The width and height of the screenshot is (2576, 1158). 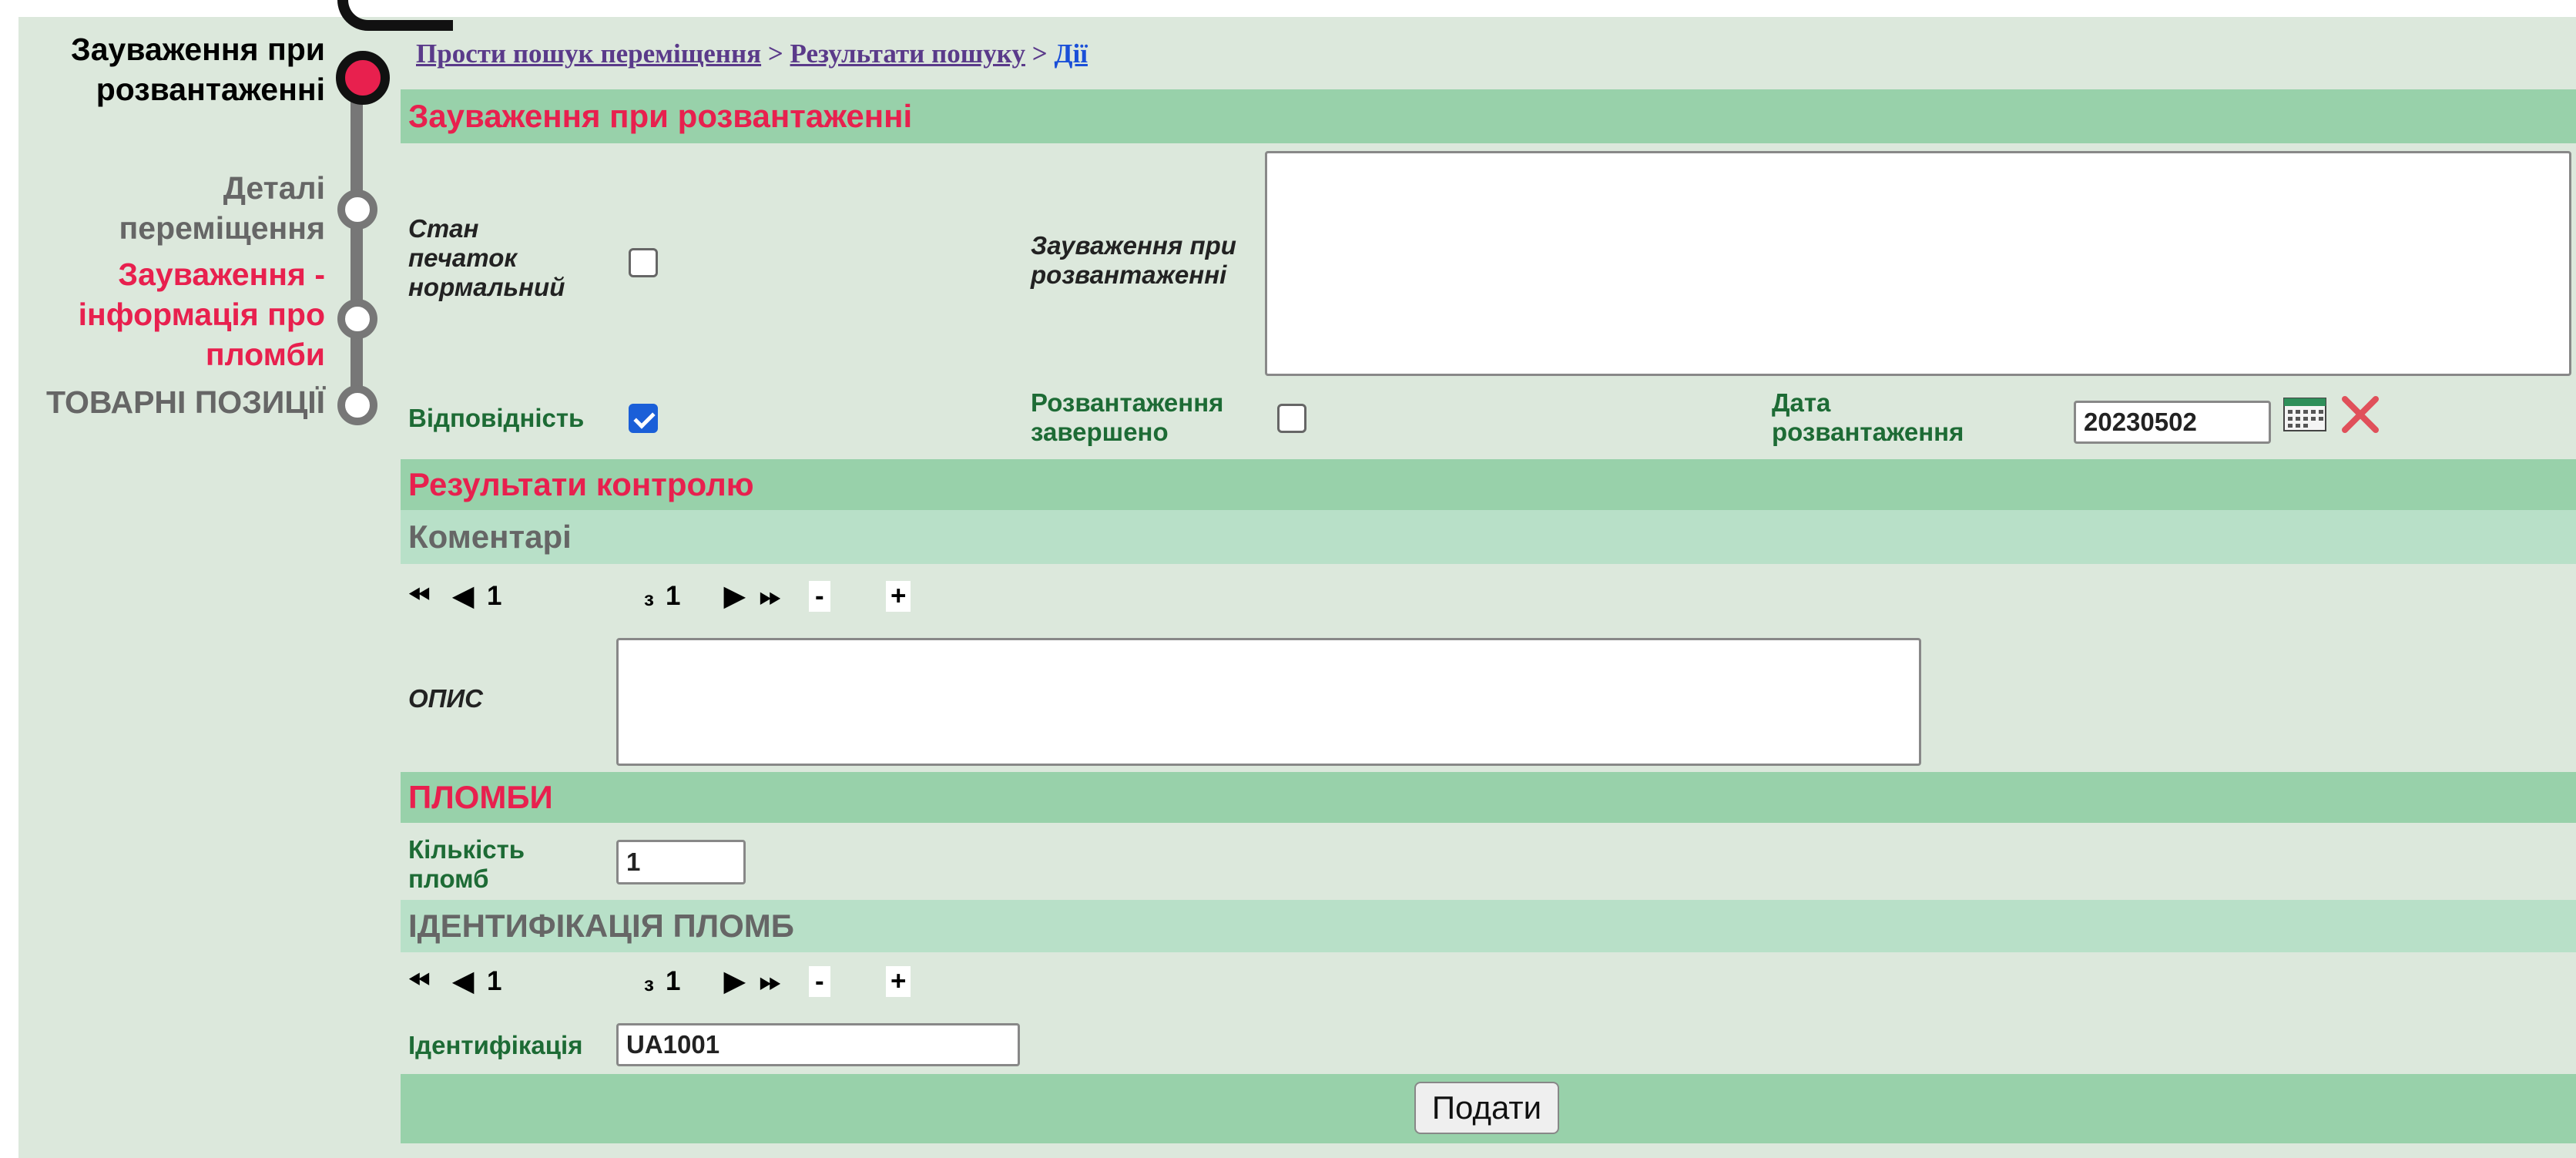 I want to click on nav-item-seal-remarks: Зауваження - інформація про пломби, so click(x=202, y=314).